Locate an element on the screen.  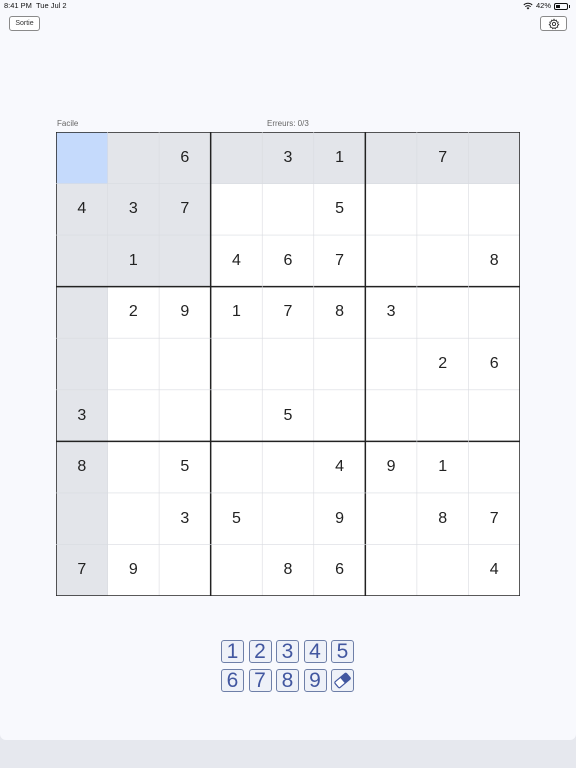
sudoku-cell-r8c2 is located at coordinates (133, 518).